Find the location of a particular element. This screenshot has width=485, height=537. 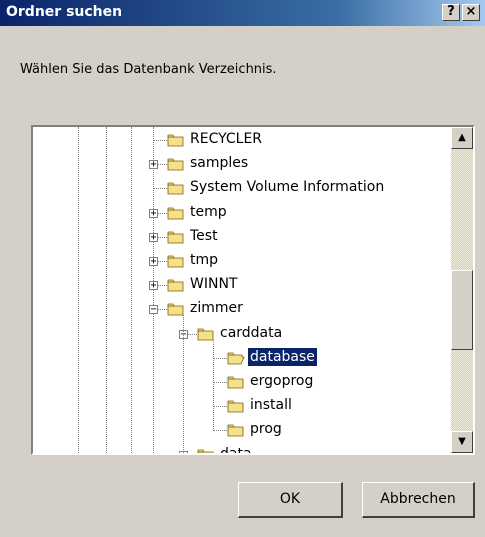

close-button: × is located at coordinates (471, 12).